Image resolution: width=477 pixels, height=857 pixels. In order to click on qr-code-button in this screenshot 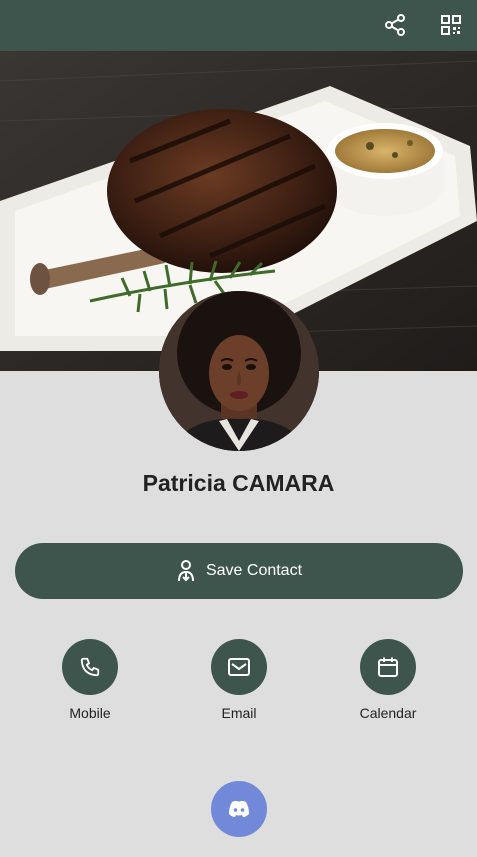, I will do `click(451, 25)`.